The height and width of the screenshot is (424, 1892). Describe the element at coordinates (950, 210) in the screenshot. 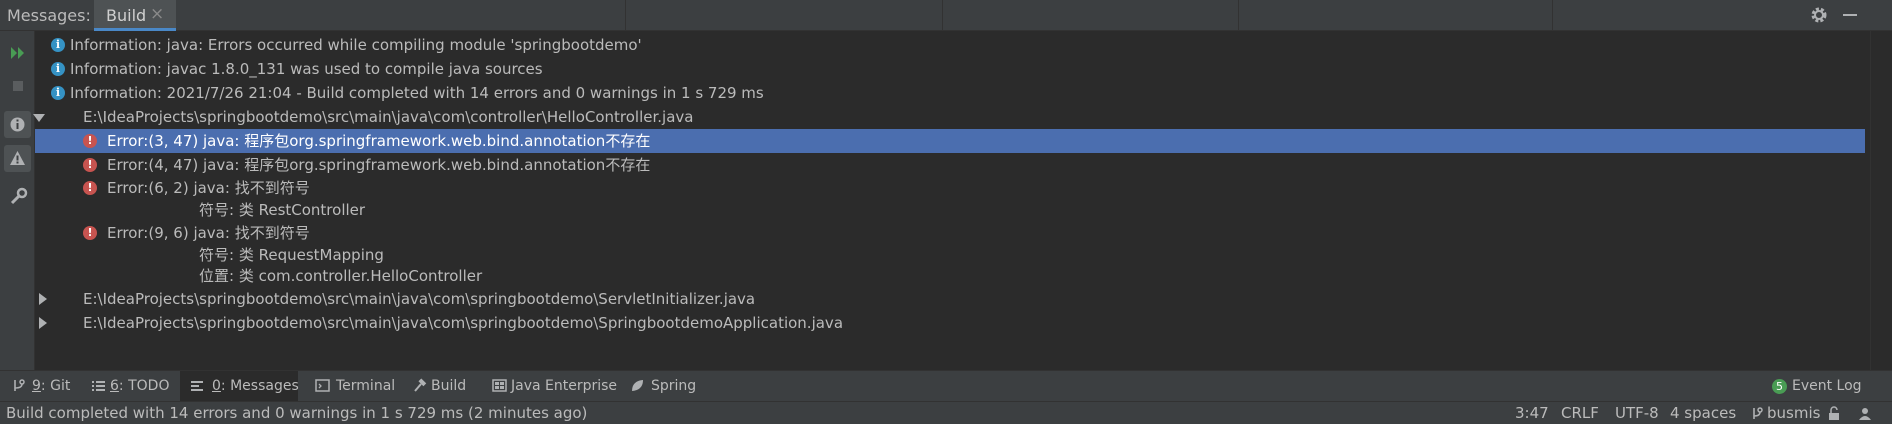

I see `error-detail: 符号: 类 RestController` at that location.